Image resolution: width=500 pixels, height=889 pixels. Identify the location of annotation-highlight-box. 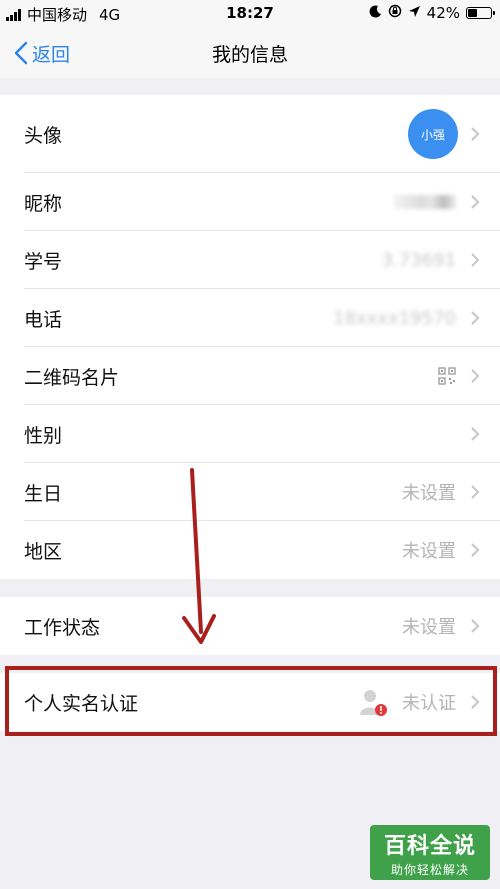
(251, 701).